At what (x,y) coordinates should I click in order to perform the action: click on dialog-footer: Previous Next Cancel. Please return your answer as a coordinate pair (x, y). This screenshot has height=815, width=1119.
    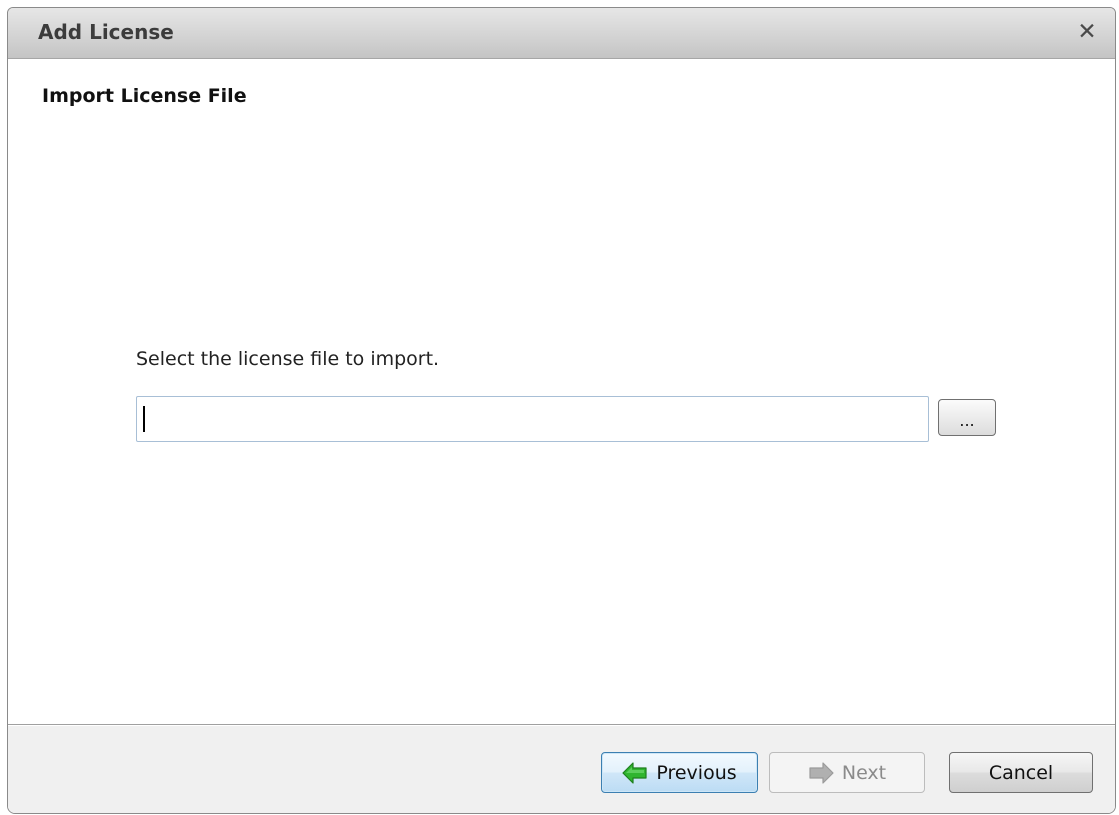
    Looking at the image, I should click on (561, 768).